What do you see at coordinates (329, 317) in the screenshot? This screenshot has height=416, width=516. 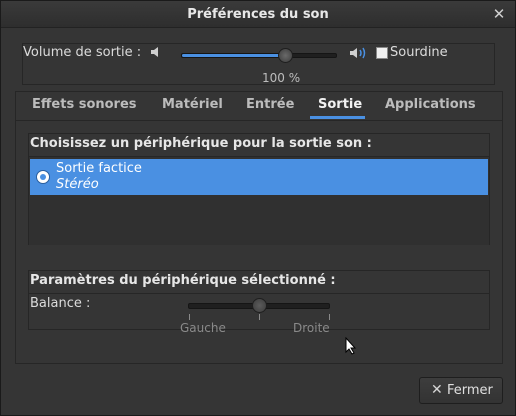 I see `balance-tick-right` at bounding box center [329, 317].